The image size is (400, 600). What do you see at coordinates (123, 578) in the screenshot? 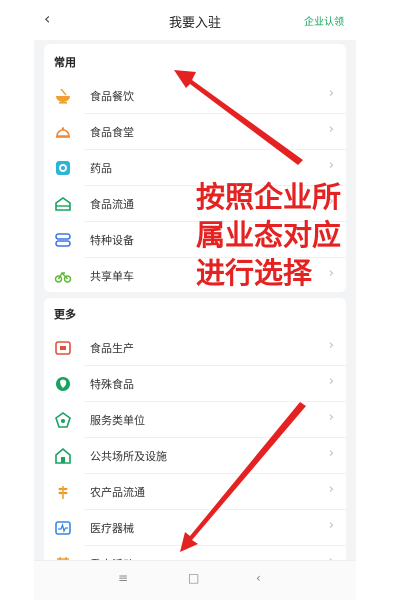
I see `menu-lines-icon: ≡` at bounding box center [123, 578].